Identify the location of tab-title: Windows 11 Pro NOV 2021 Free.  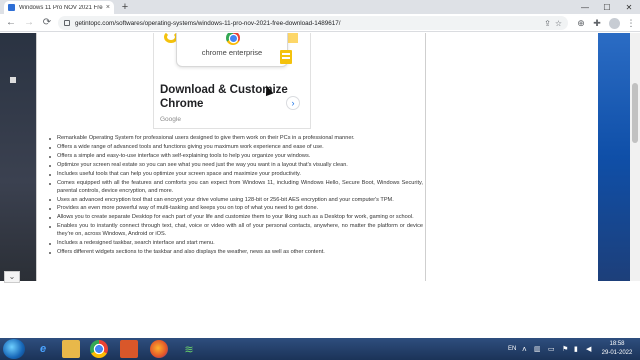
(61, 7).